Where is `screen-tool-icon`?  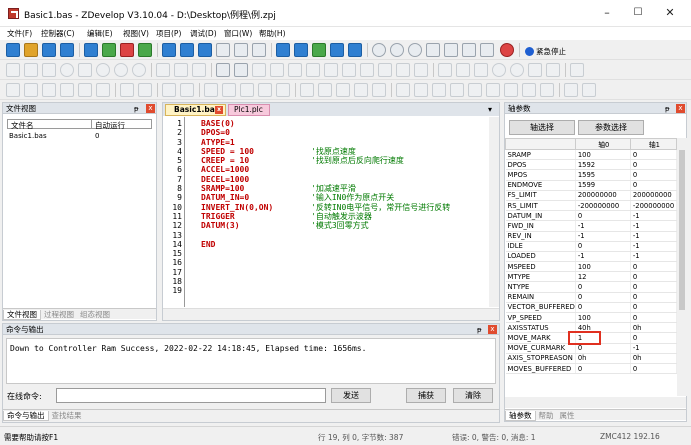
screen-tool-icon is located at coordinates (577, 70).